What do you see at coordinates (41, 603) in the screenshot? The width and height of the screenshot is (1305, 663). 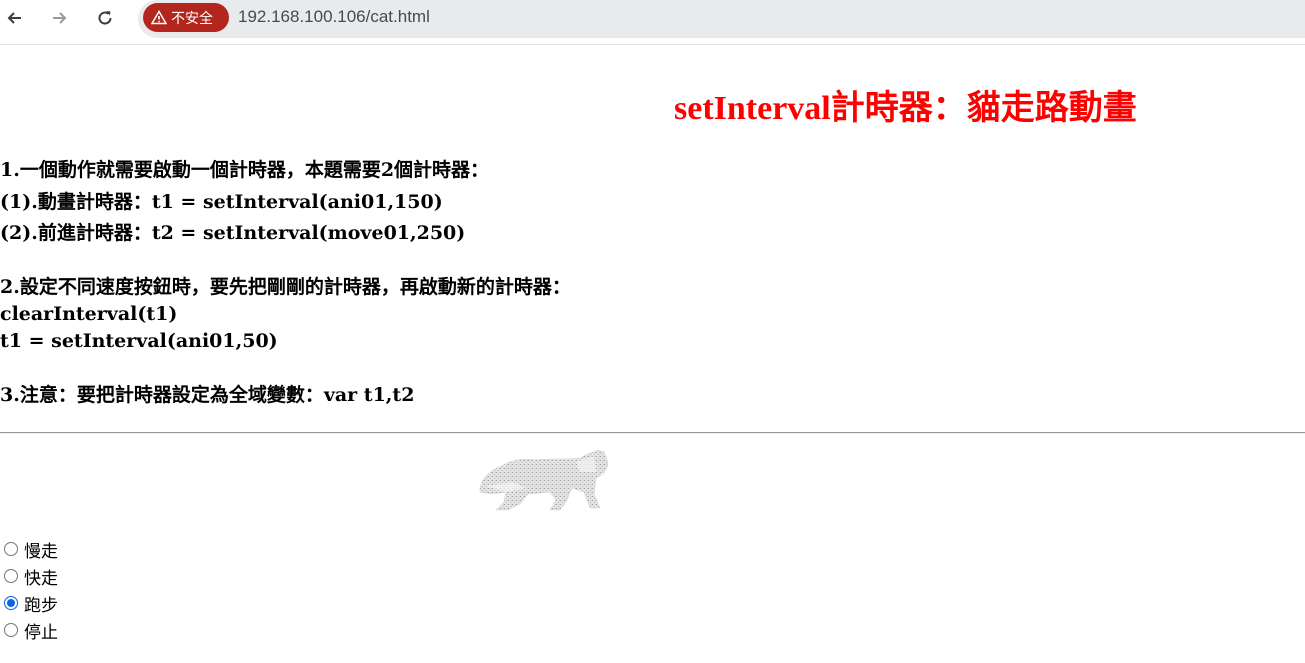 I see `radio-label-run: 跑步` at bounding box center [41, 603].